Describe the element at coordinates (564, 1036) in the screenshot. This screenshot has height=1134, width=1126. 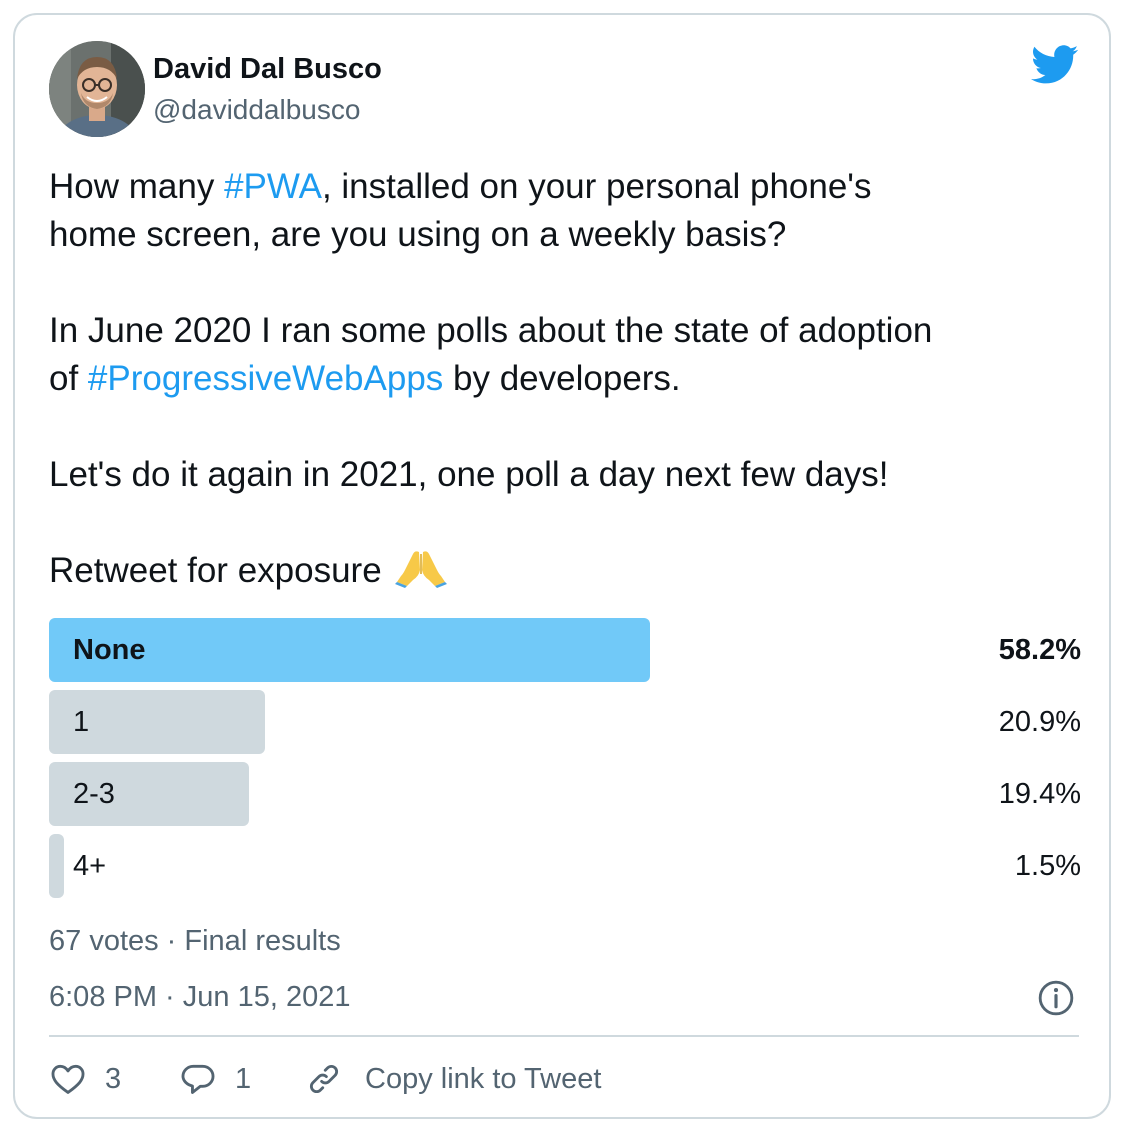
I see `divider` at that location.